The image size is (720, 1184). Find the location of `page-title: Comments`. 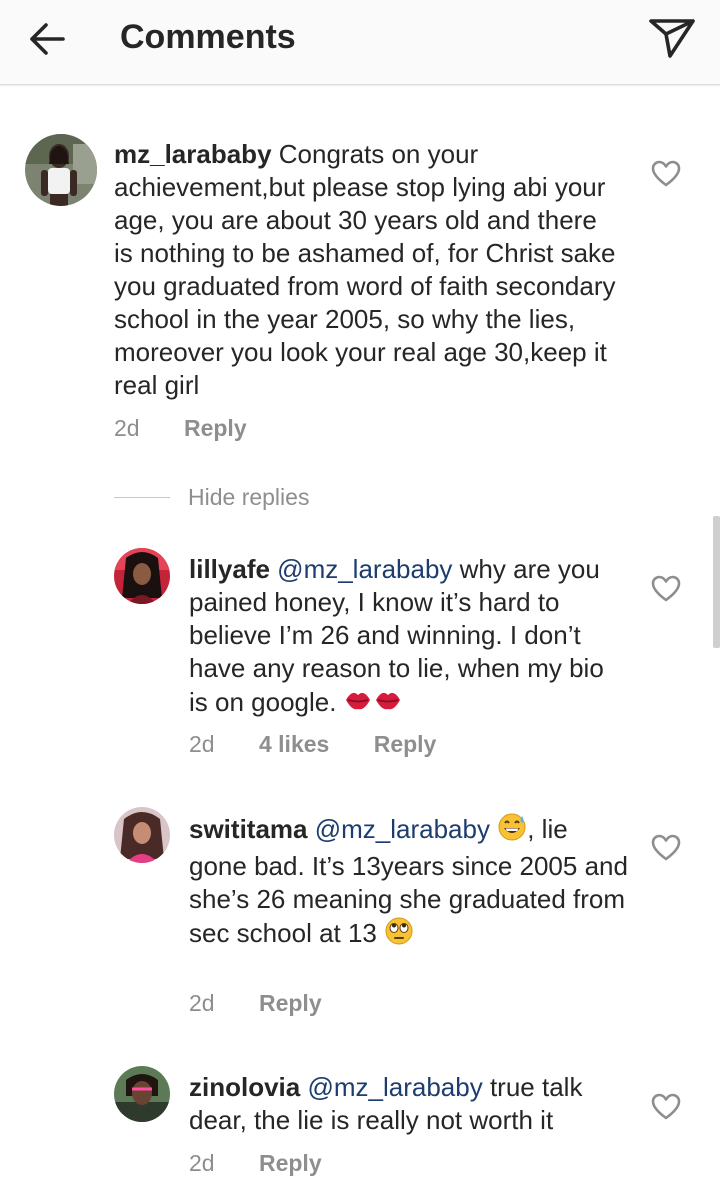

page-title: Comments is located at coordinates (208, 37).